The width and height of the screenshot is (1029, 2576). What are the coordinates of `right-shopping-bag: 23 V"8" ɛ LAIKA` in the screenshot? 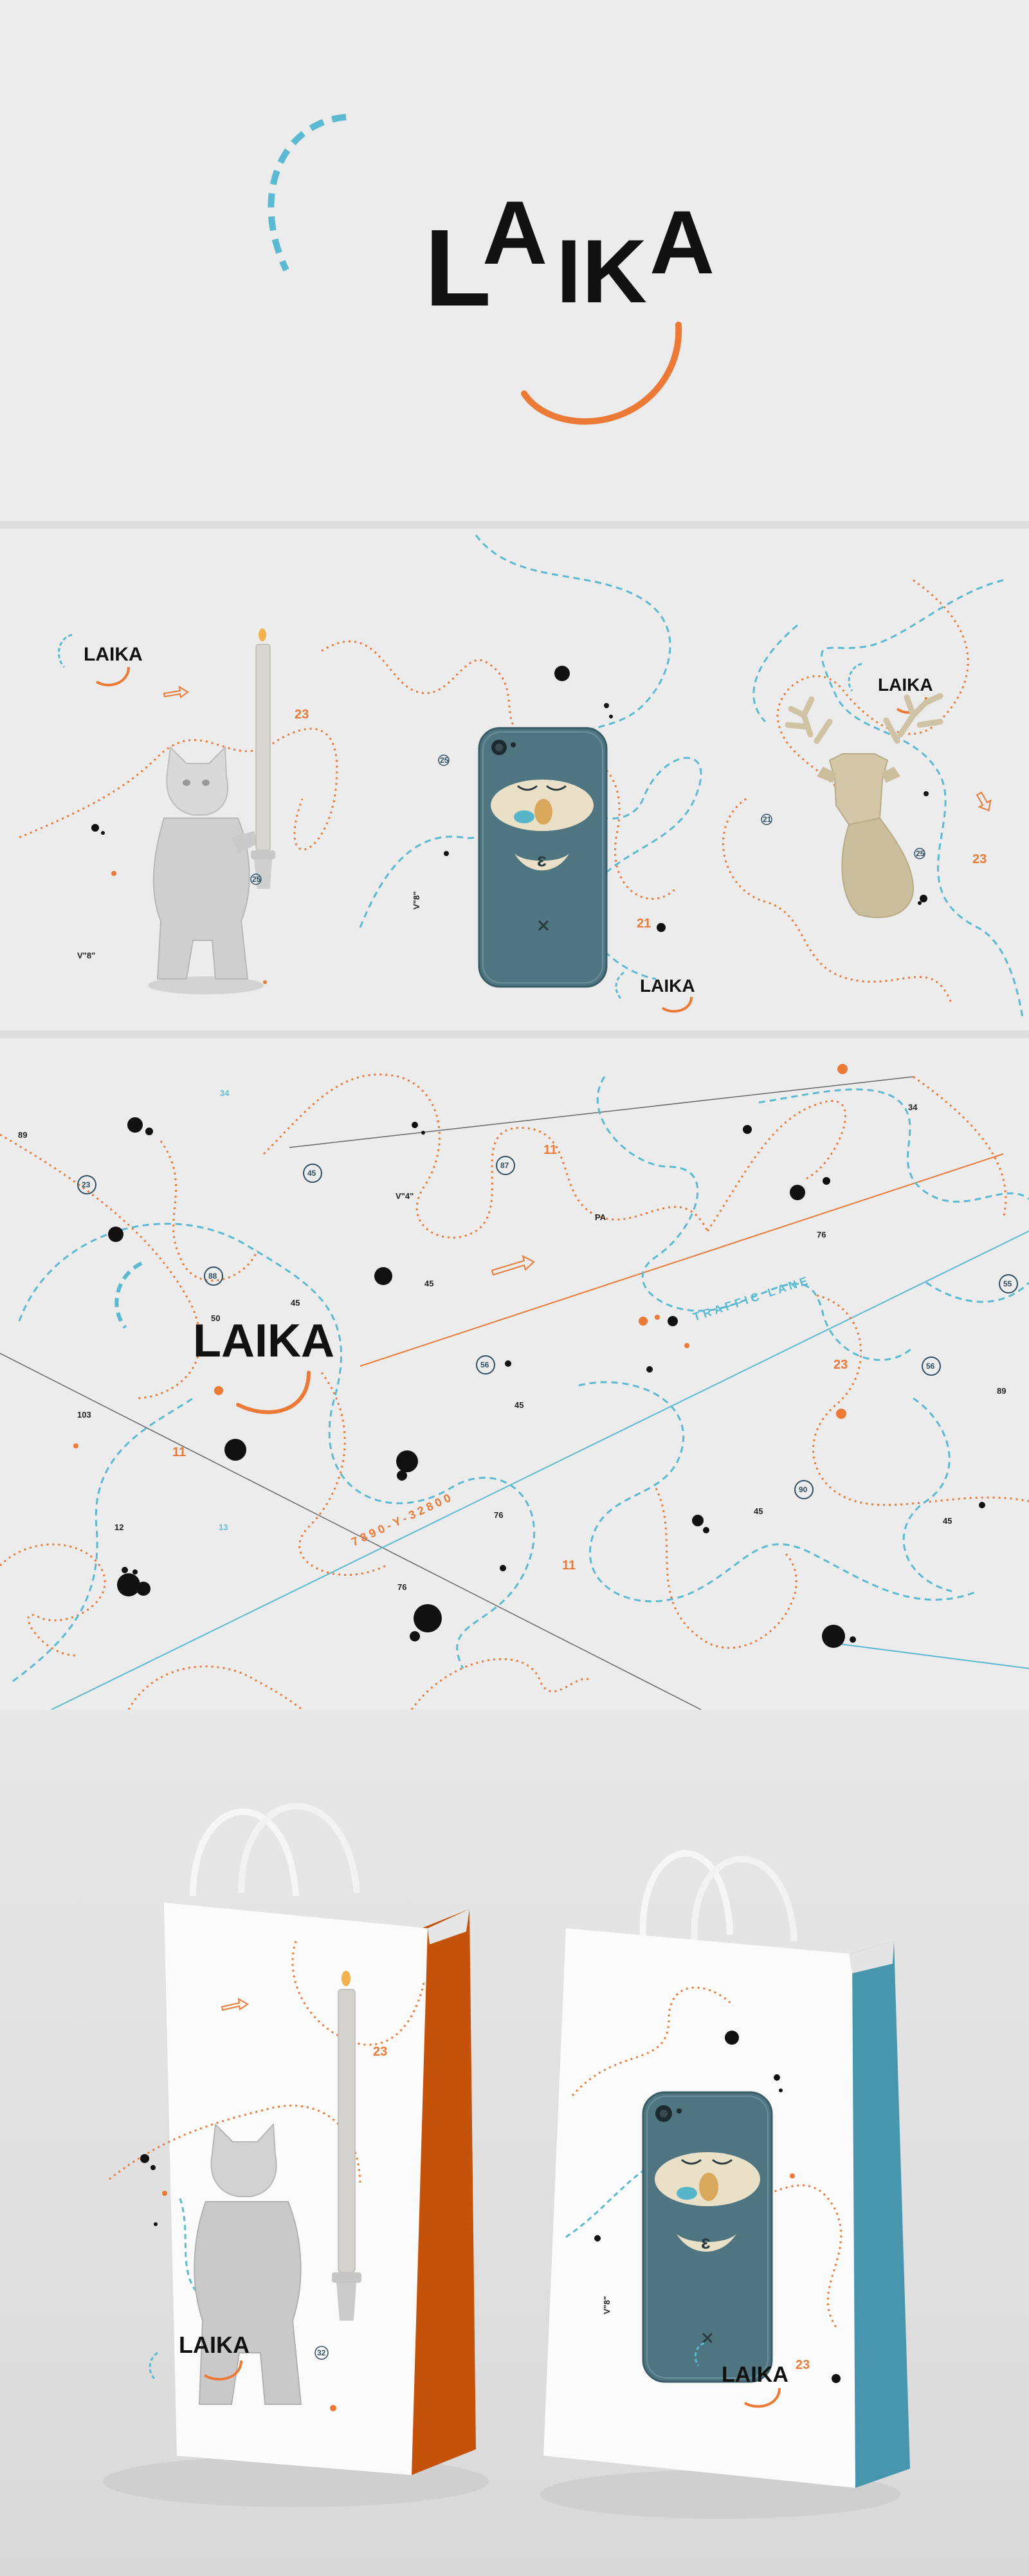 It's located at (725, 2184).